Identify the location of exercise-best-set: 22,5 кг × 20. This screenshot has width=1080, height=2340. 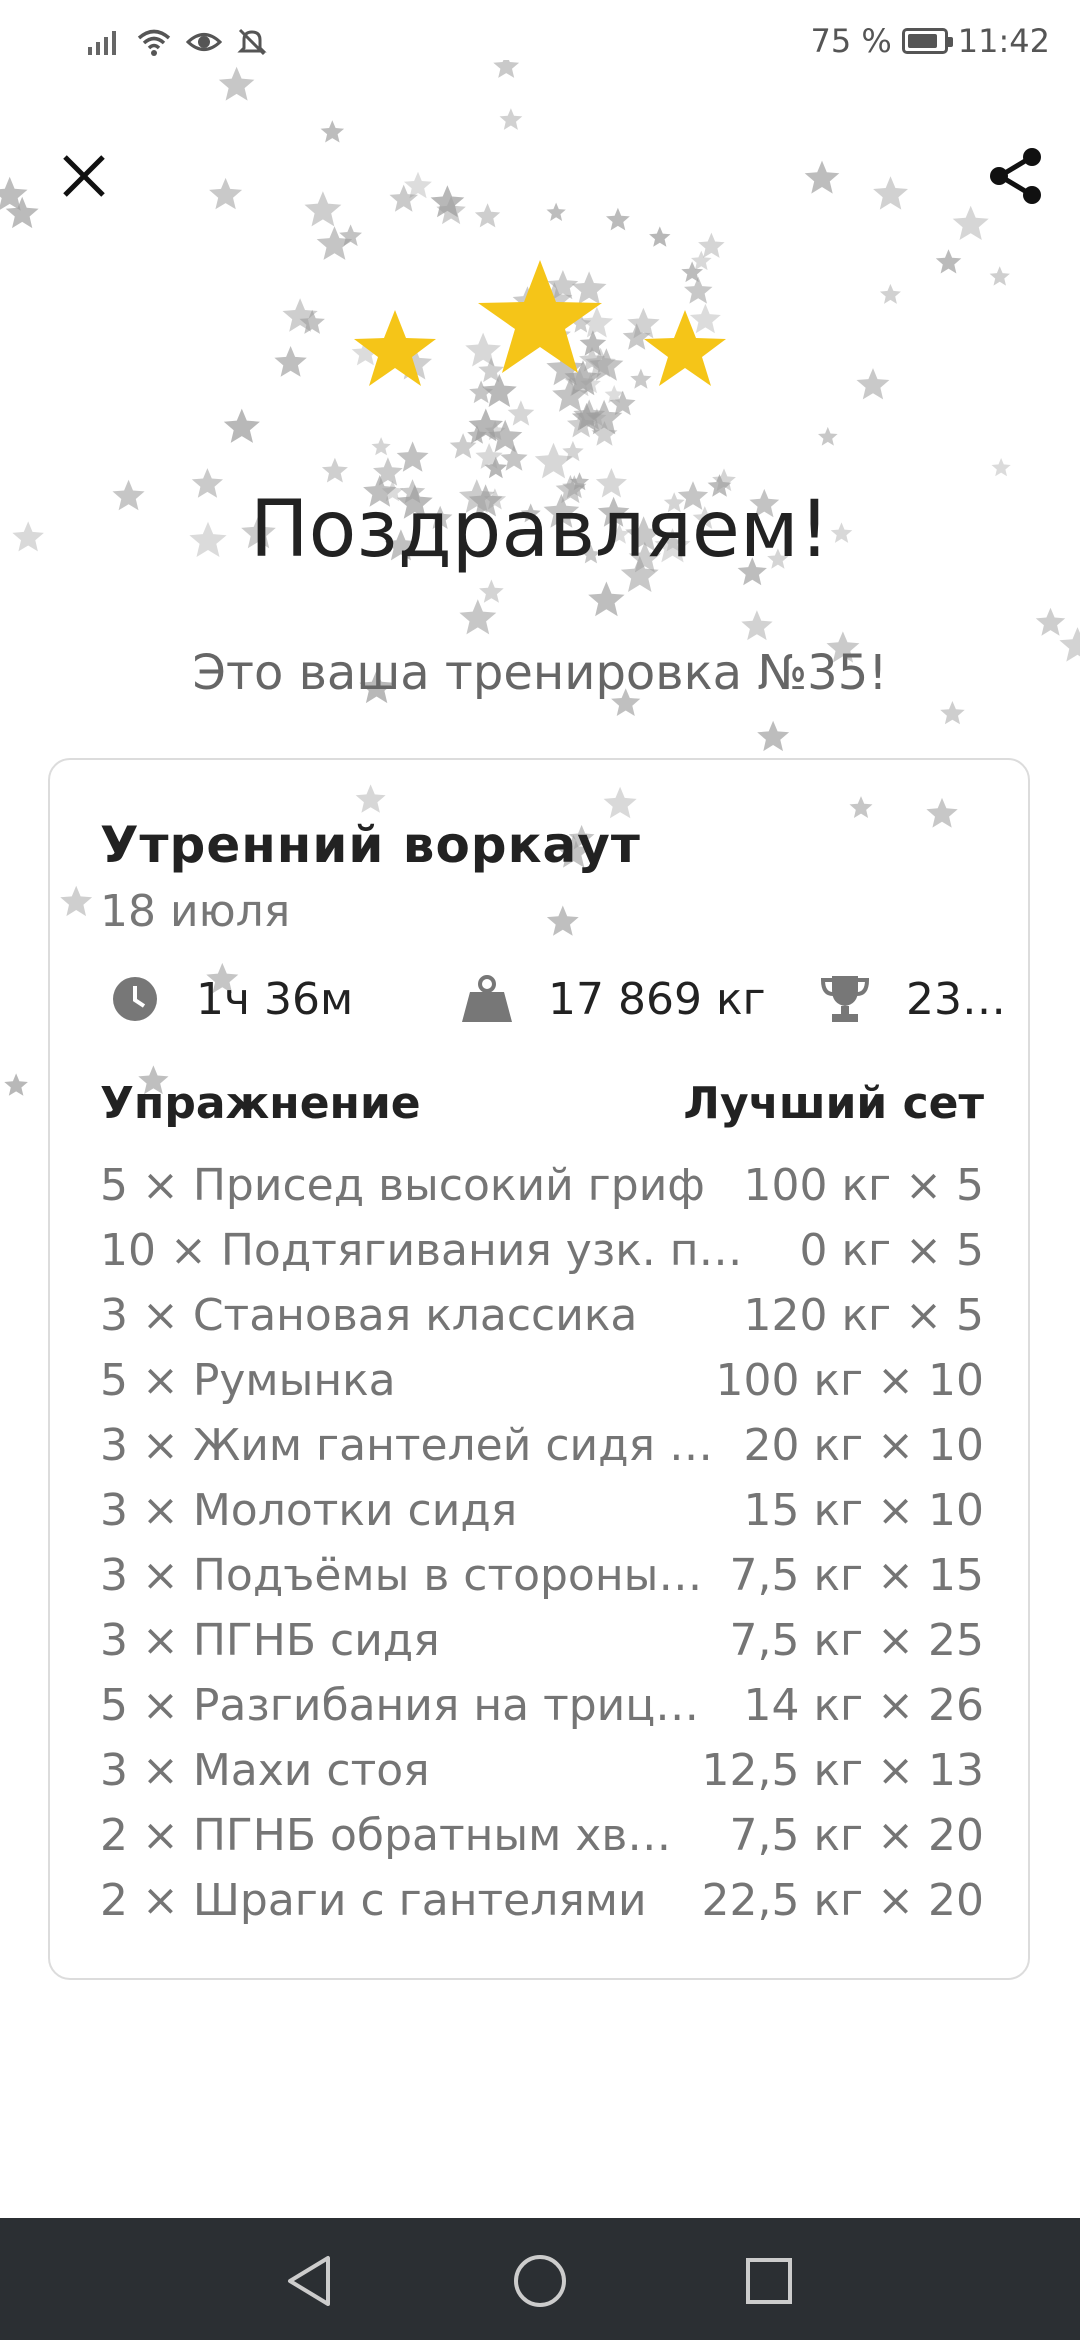
(842, 1900).